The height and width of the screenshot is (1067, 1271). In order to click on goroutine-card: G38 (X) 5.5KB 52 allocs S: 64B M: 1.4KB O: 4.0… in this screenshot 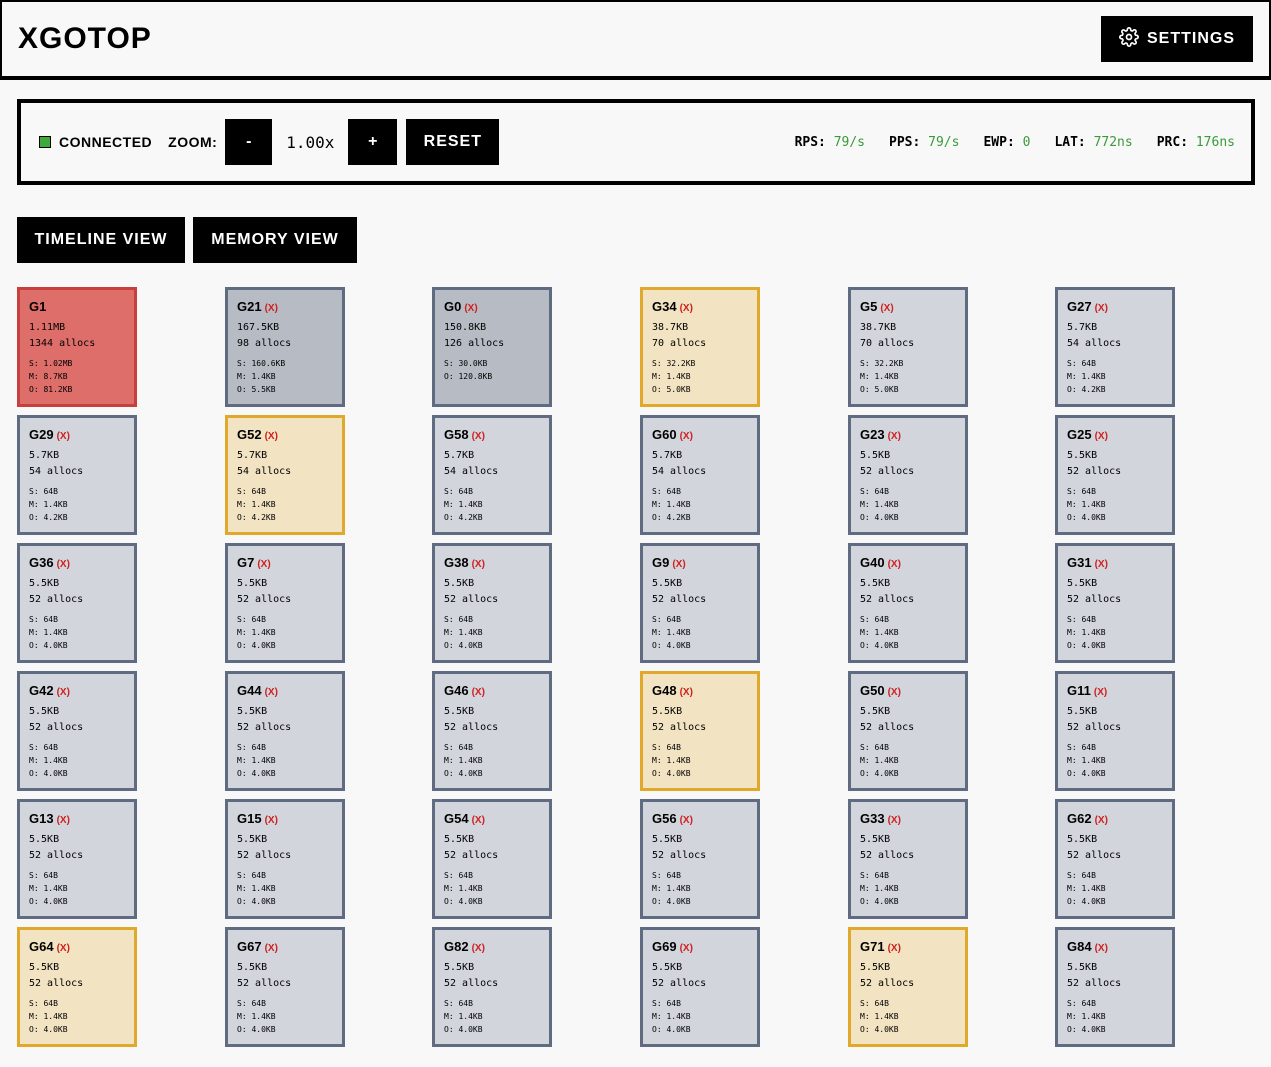, I will do `click(492, 603)`.